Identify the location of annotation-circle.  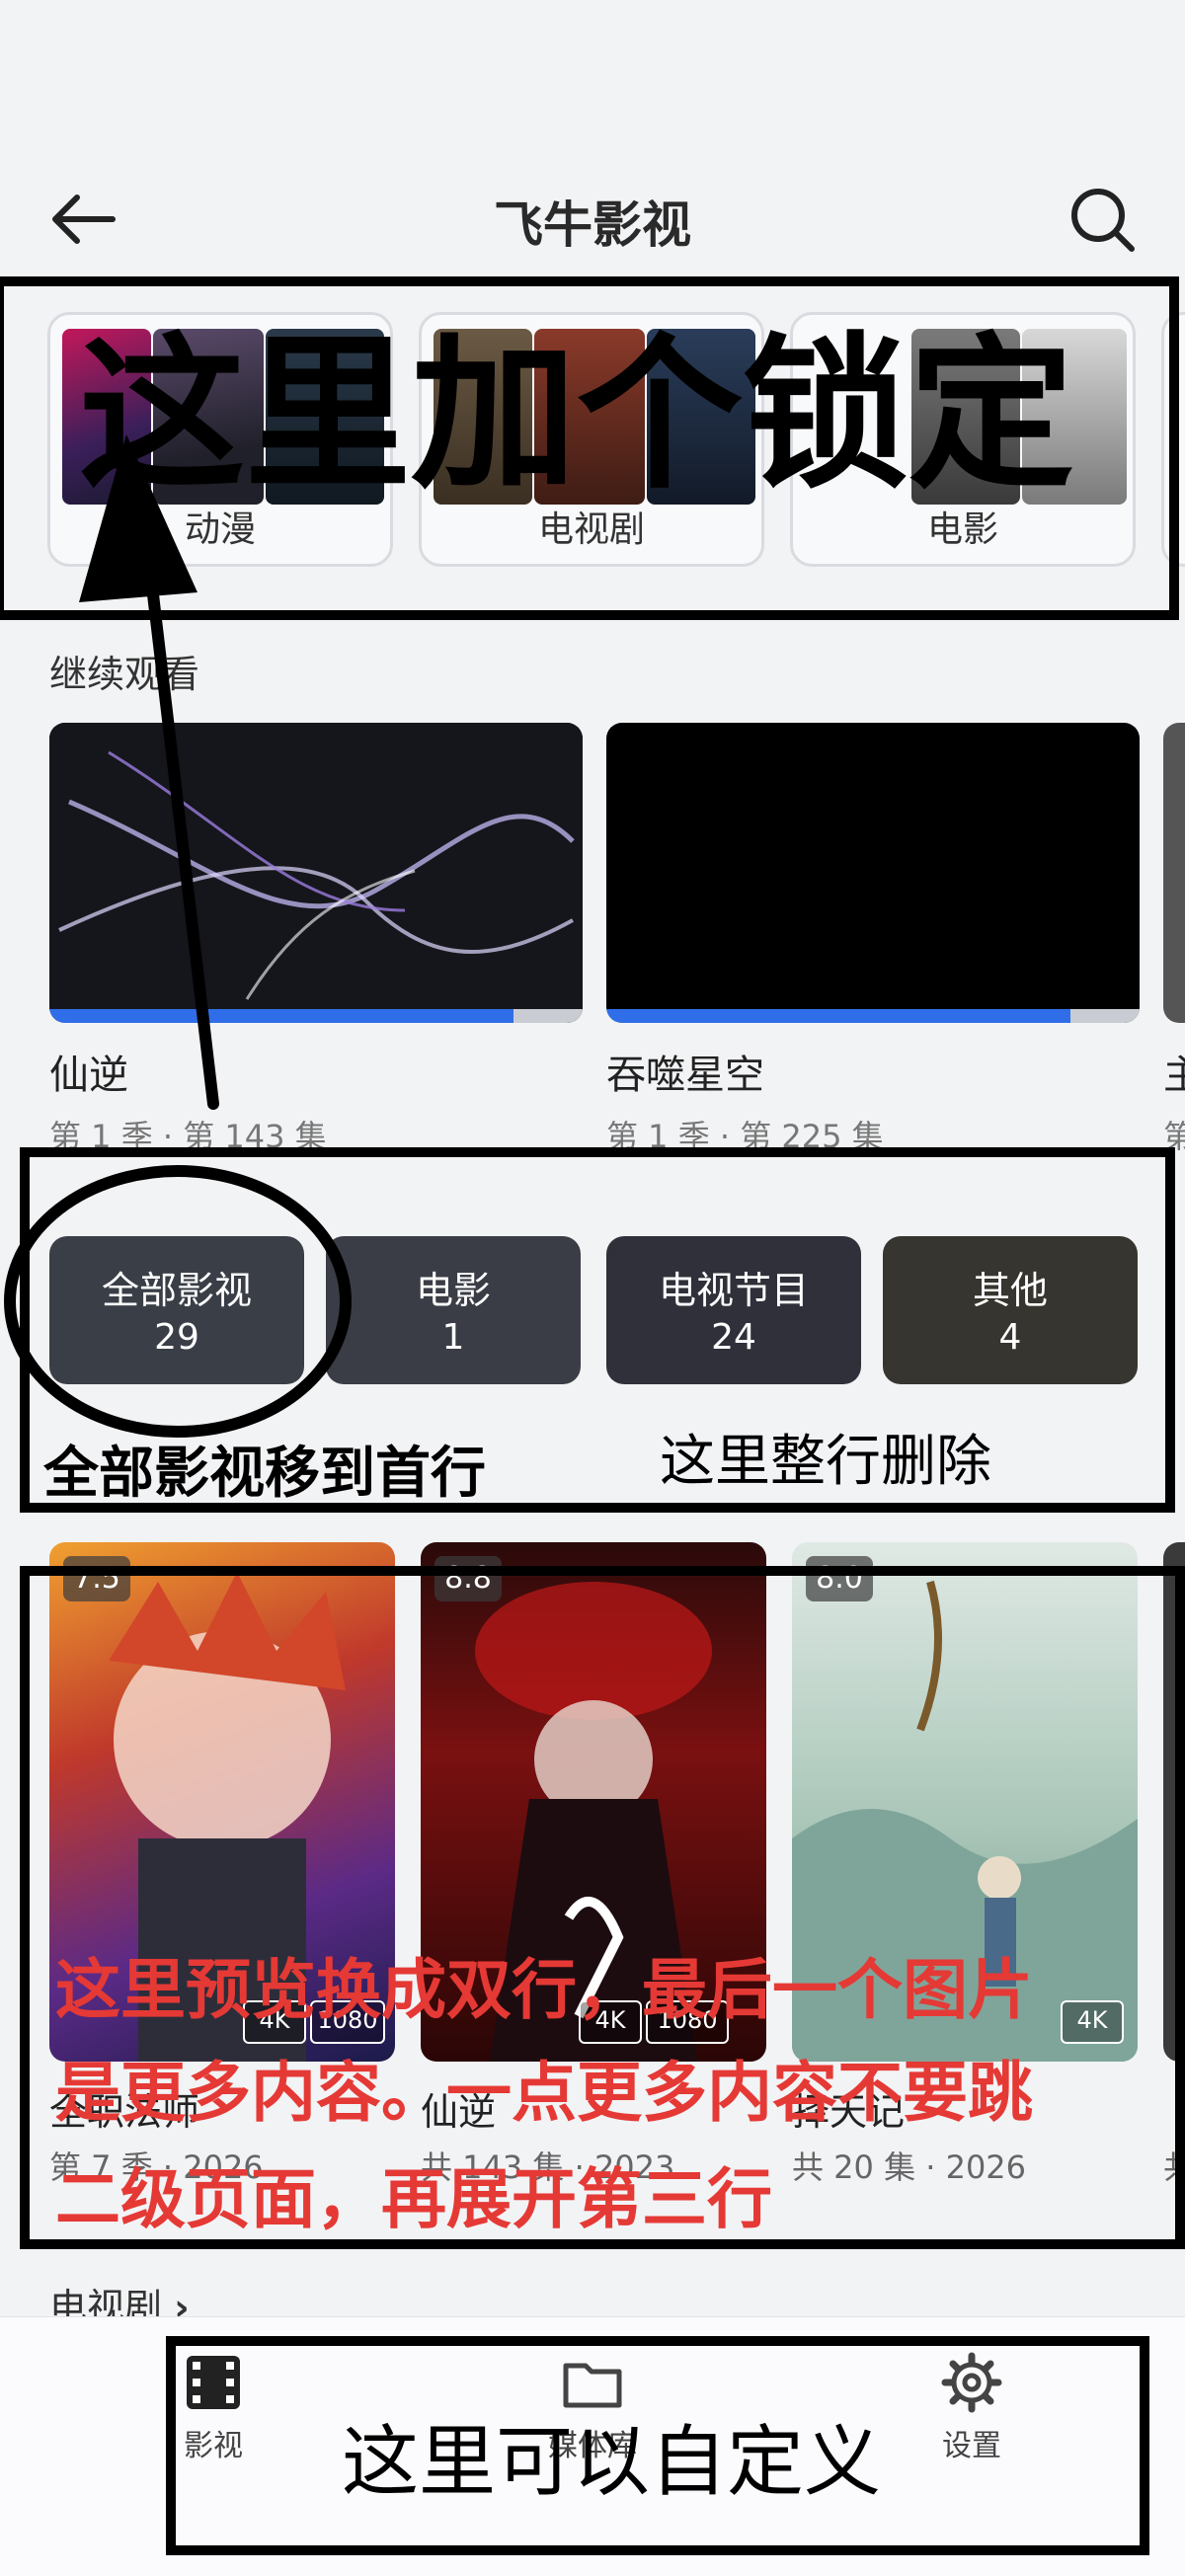
(178, 1301).